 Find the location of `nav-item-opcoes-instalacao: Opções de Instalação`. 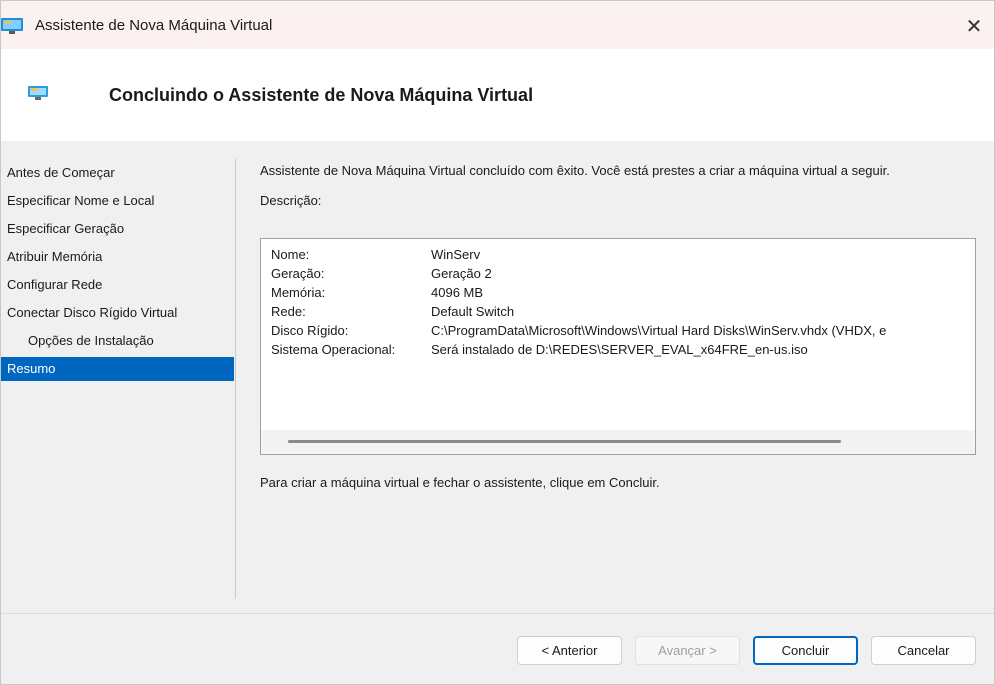

nav-item-opcoes-instalacao: Opções de Instalação is located at coordinates (118, 341).